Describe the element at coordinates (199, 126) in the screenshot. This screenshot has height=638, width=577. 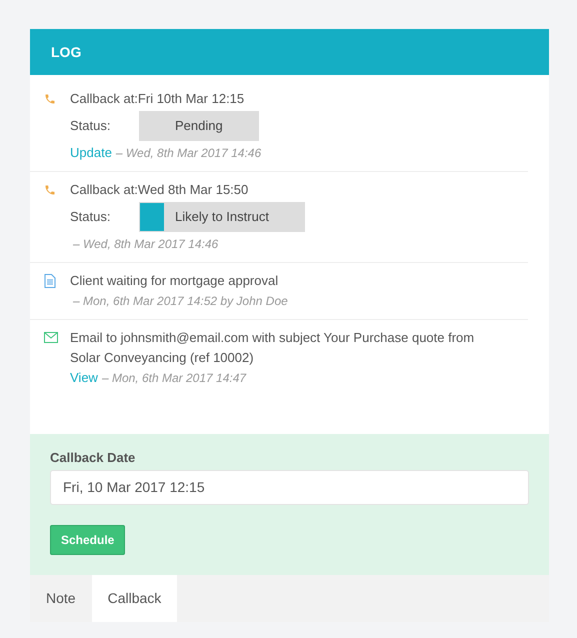
I see `status-value: Pending` at that location.